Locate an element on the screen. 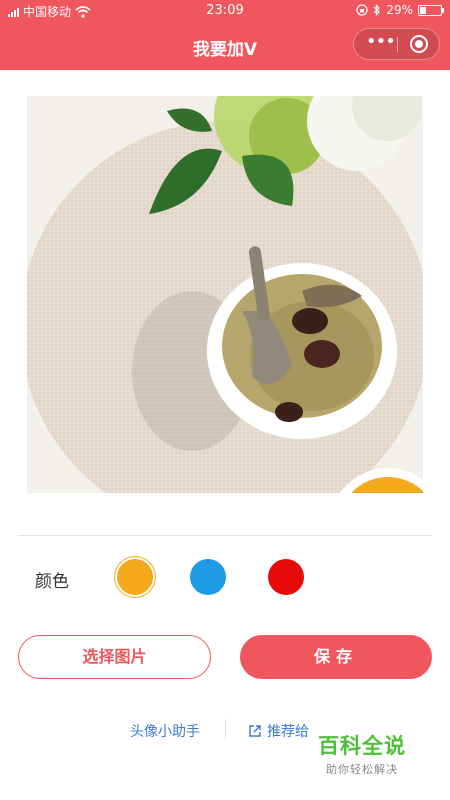 Image resolution: width=450 pixels, height=800 pixels. nav-bar: 我要加V ••• is located at coordinates (225, 46).